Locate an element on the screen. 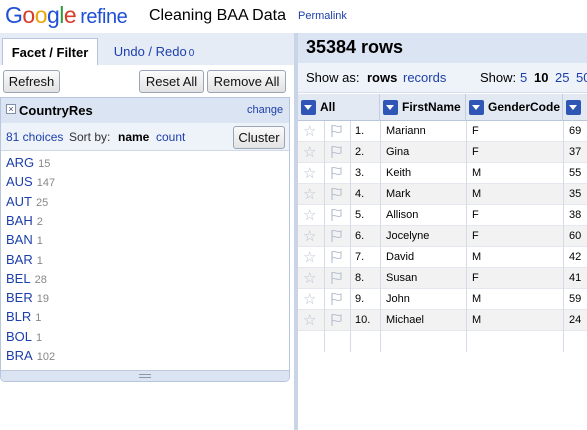 The height and width of the screenshot is (430, 587). google-refine-logo: Google refine is located at coordinates (66, 15).